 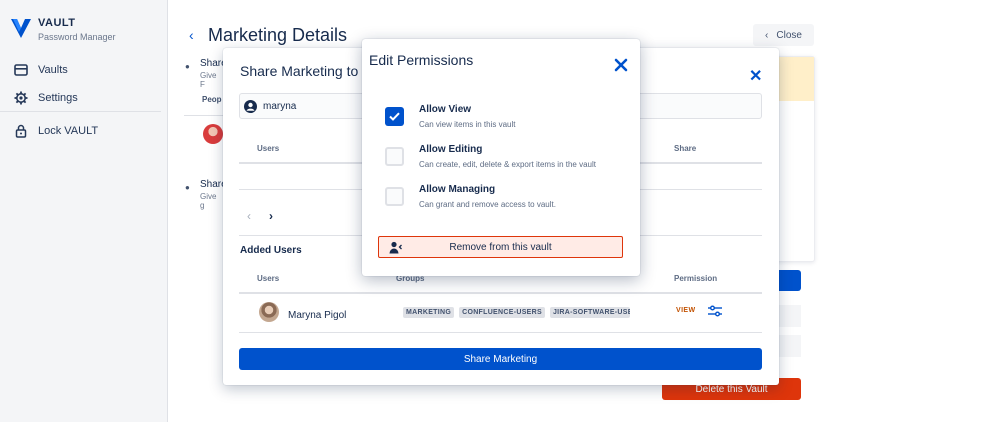 What do you see at coordinates (250, 106) in the screenshot?
I see `user-icon` at bounding box center [250, 106].